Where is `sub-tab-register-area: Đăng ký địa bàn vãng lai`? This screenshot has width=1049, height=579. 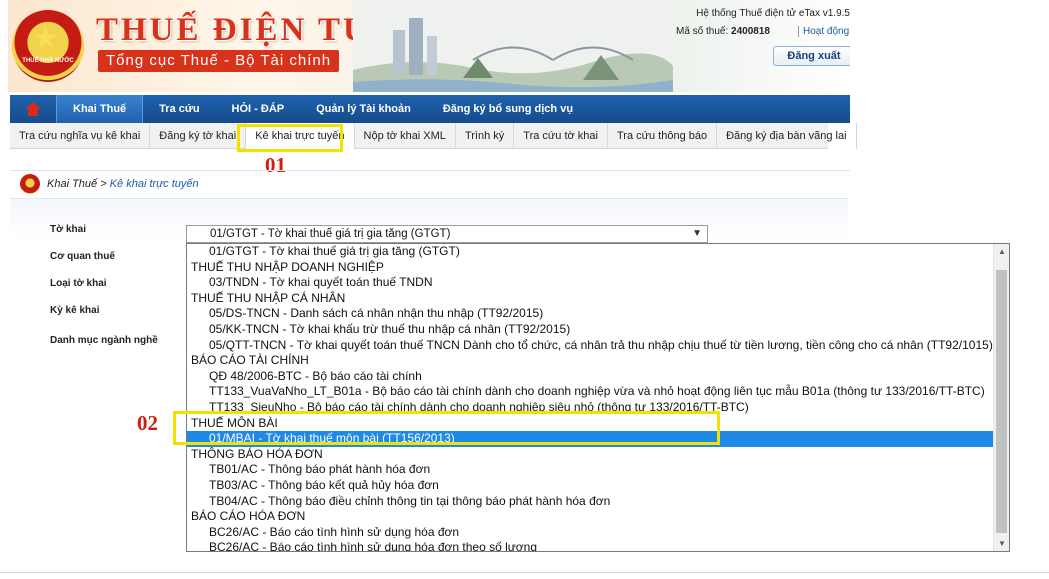
sub-tab-register-area: Đăng ký địa bàn vãng lai is located at coordinates (787, 135).